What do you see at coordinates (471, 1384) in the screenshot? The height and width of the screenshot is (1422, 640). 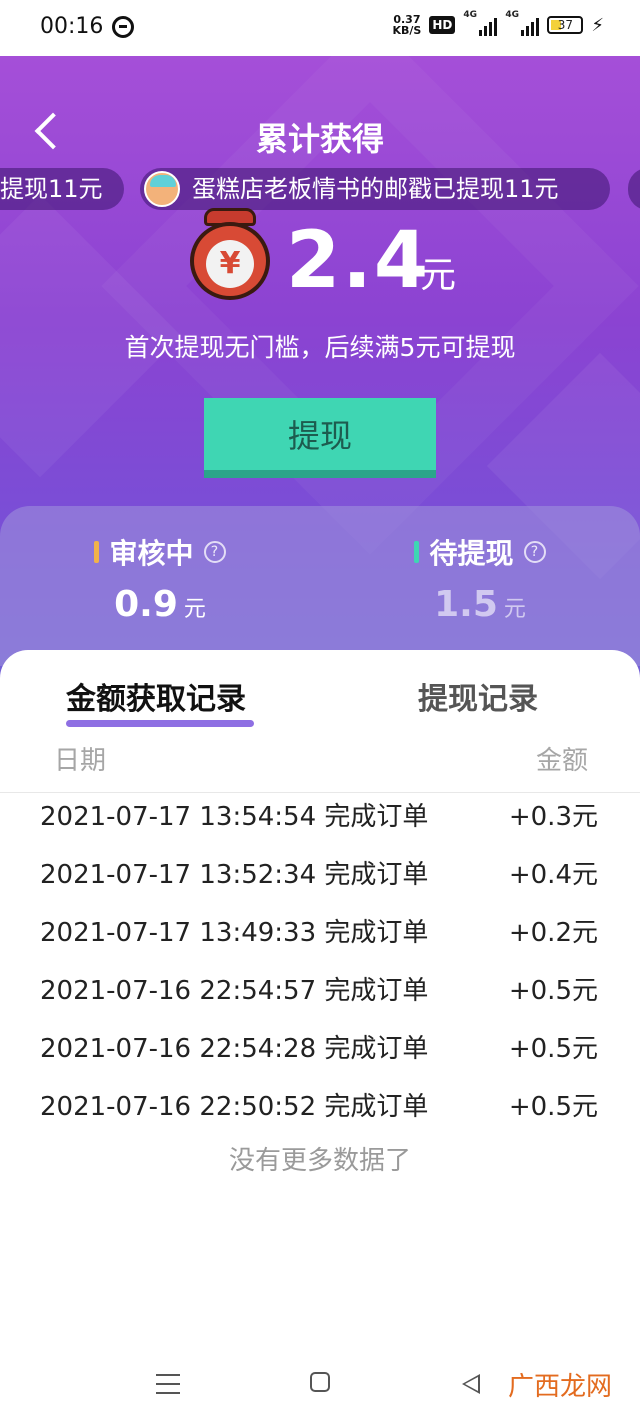 I see `back-triangle-icon` at bounding box center [471, 1384].